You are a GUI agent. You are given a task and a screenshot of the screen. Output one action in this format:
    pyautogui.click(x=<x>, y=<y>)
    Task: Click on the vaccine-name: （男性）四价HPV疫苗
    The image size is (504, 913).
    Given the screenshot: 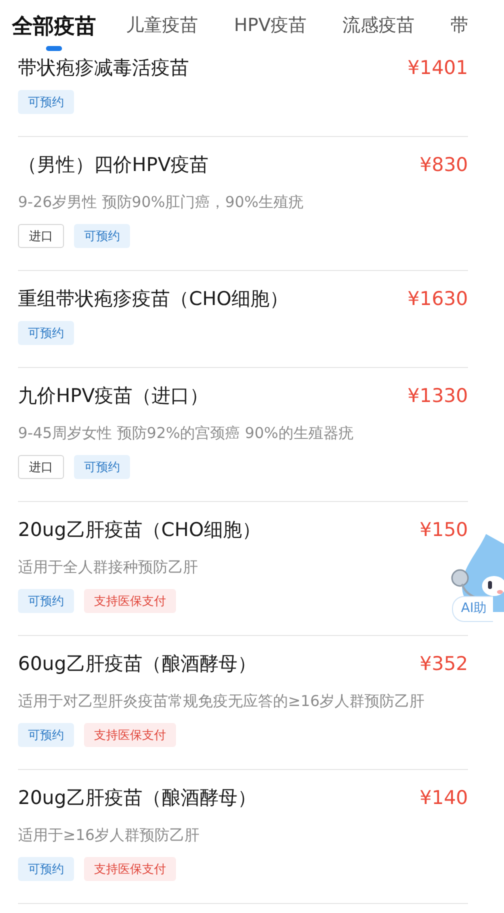 What is the action you would take?
    pyautogui.click(x=113, y=165)
    